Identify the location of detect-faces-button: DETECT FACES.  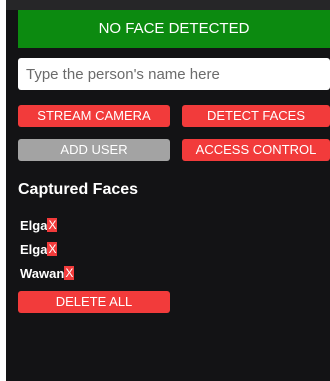
(256, 116).